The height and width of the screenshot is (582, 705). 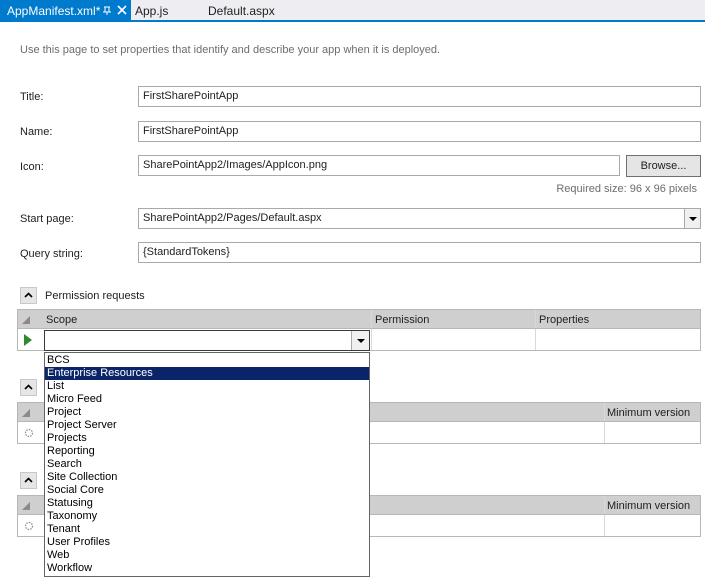 I want to click on scope-dropdown-button, so click(x=360, y=340).